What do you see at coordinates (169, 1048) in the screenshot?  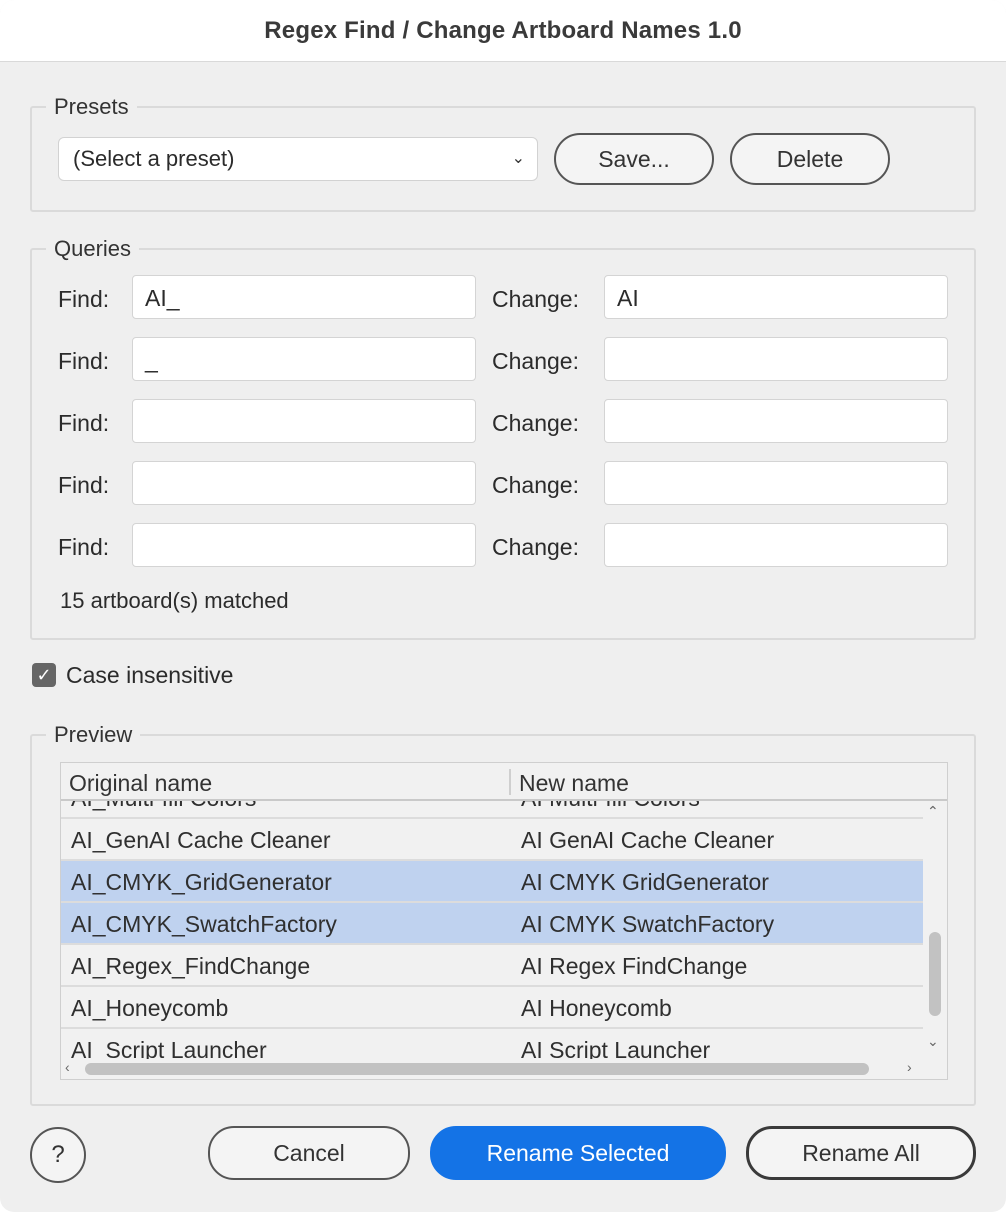 I see `cell-original: AI_Script Launcher` at bounding box center [169, 1048].